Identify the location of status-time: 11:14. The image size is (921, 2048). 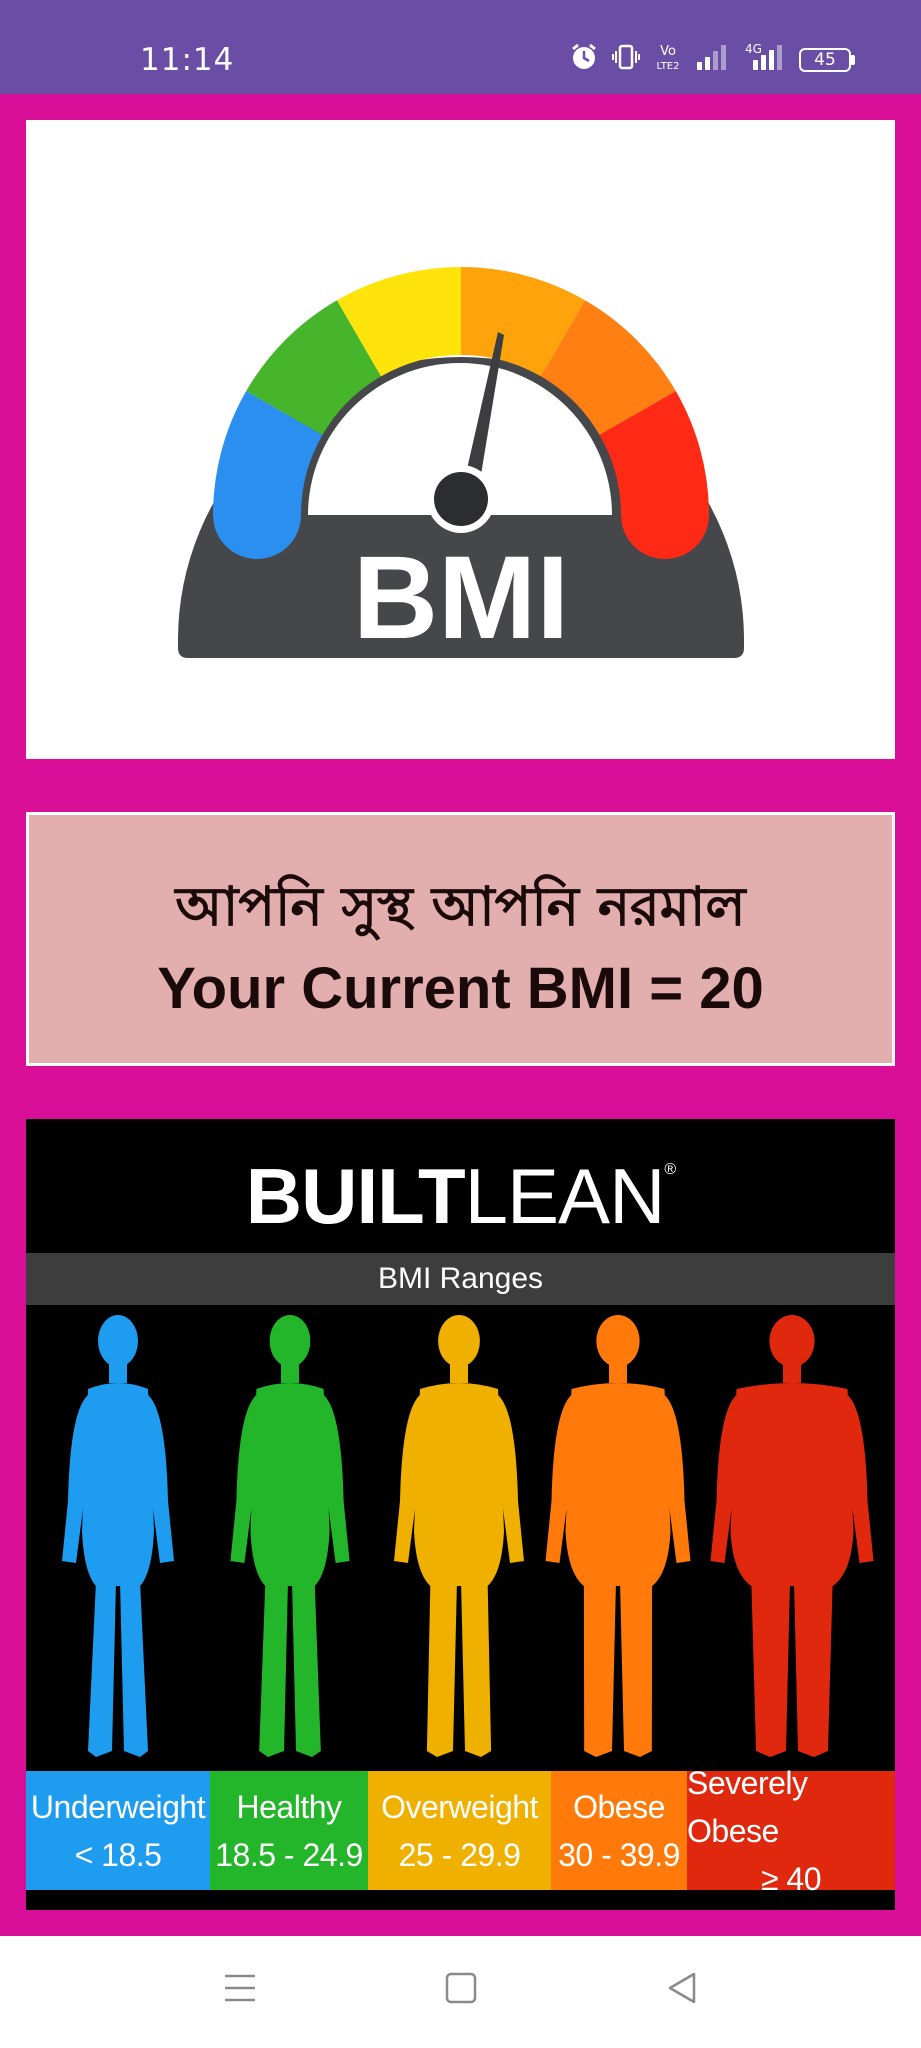
(187, 60).